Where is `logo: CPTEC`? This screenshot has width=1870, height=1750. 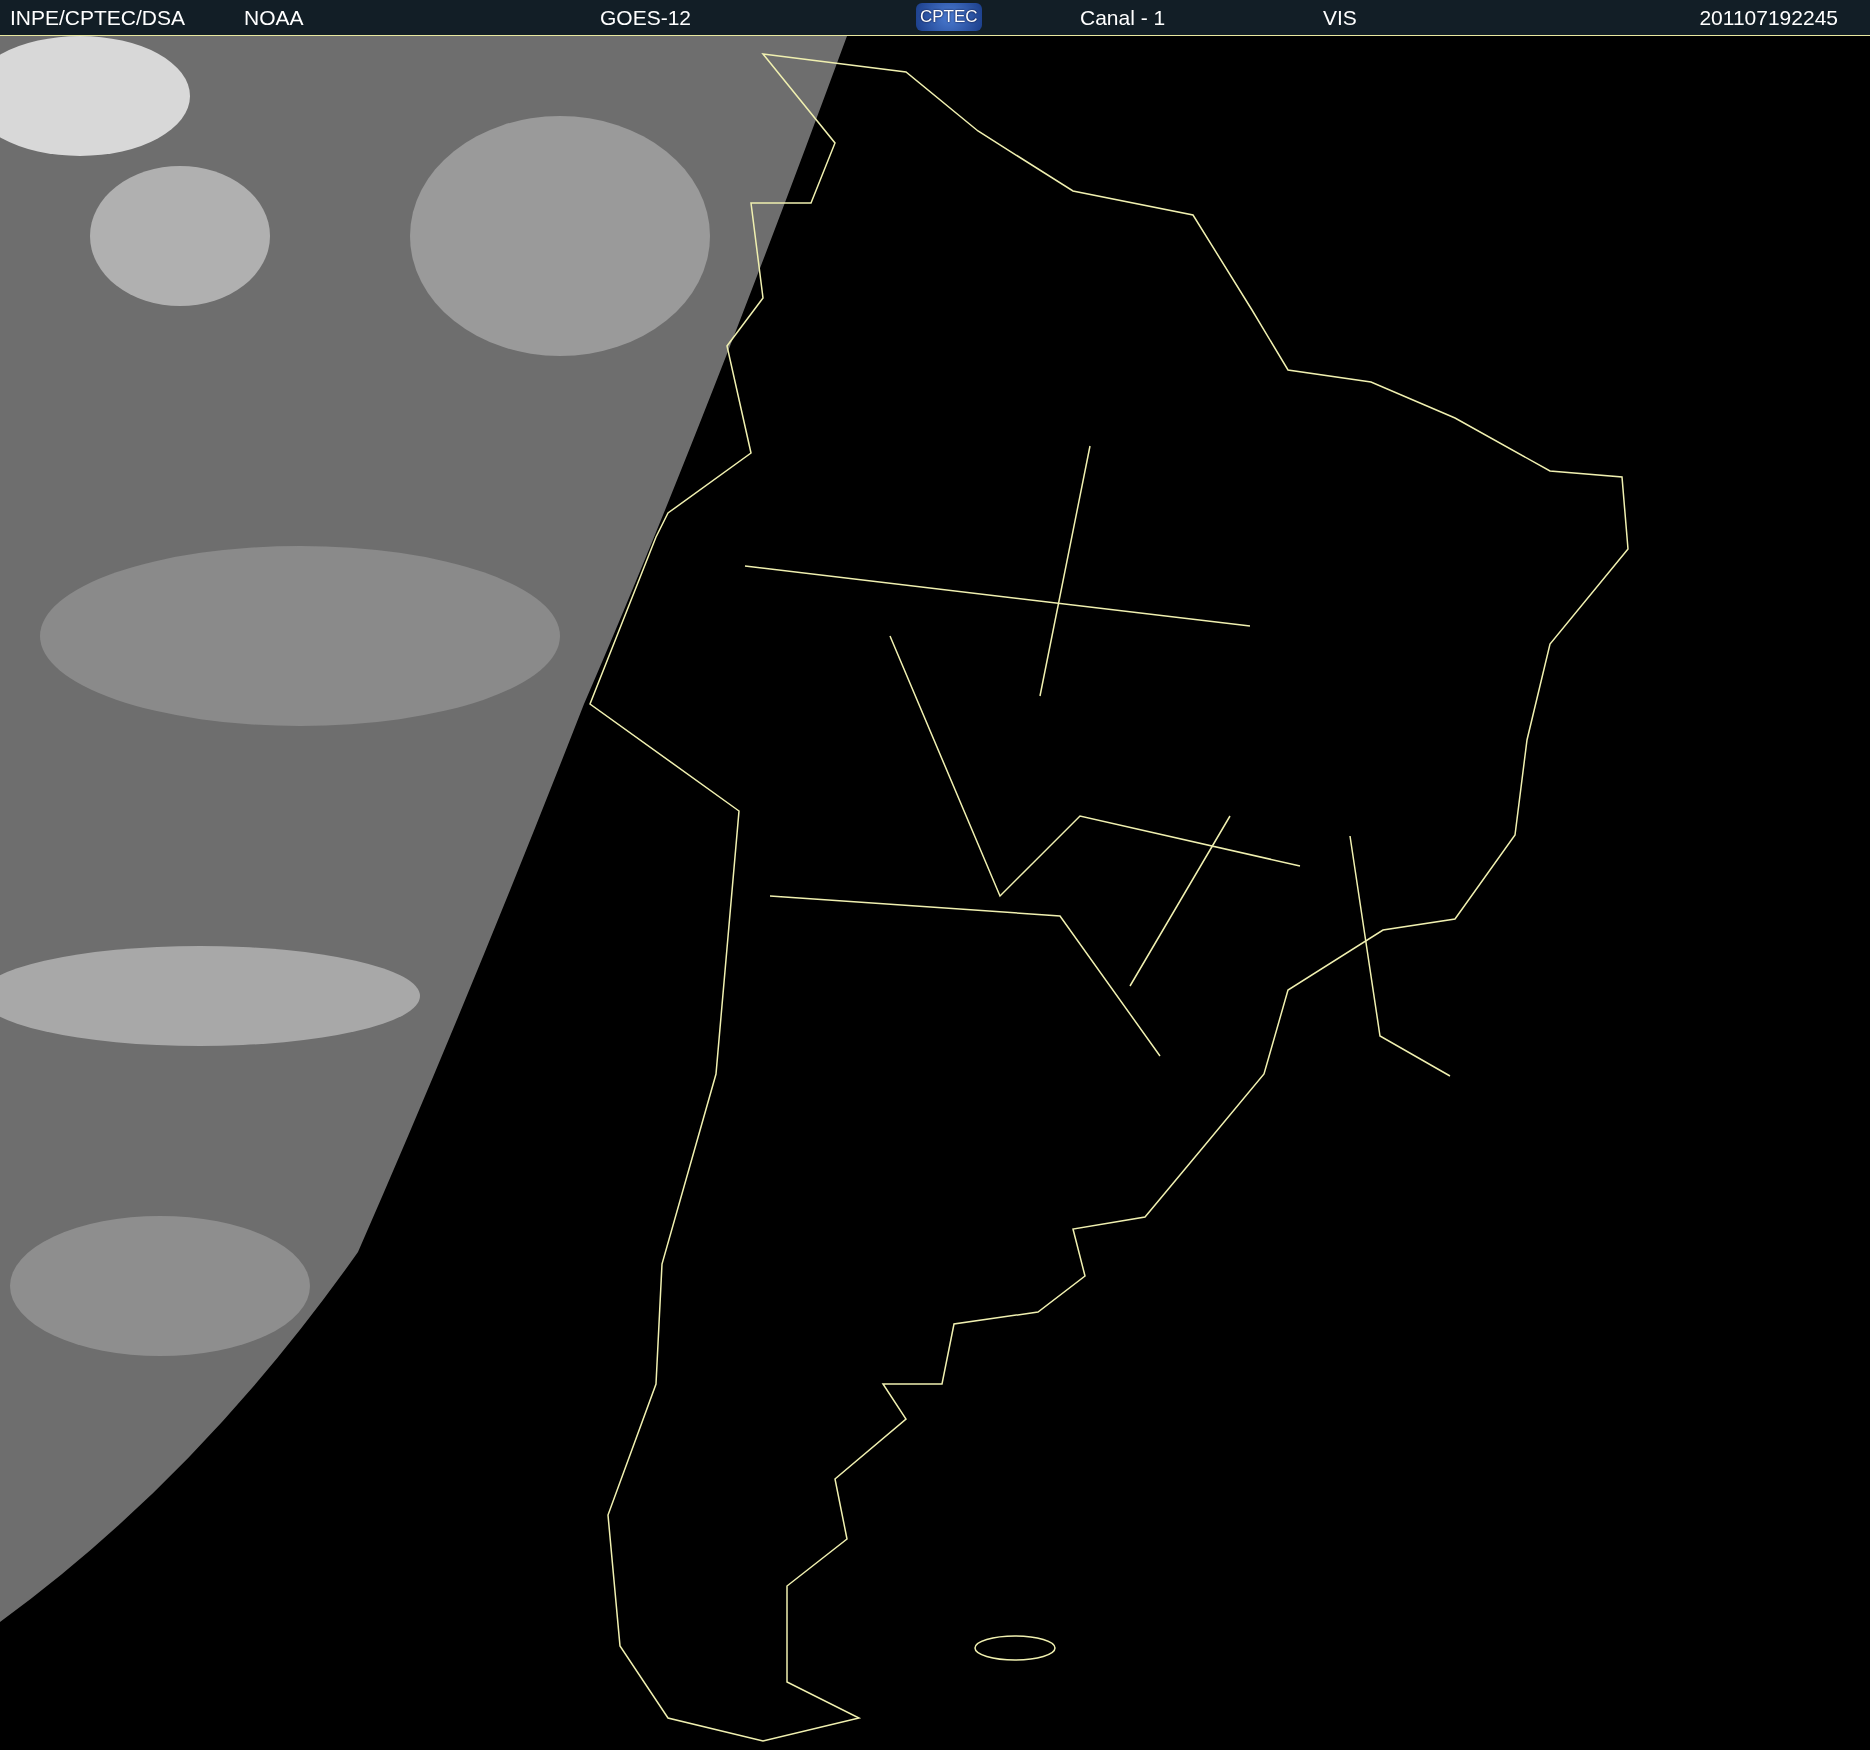 logo: CPTEC is located at coordinates (949, 16).